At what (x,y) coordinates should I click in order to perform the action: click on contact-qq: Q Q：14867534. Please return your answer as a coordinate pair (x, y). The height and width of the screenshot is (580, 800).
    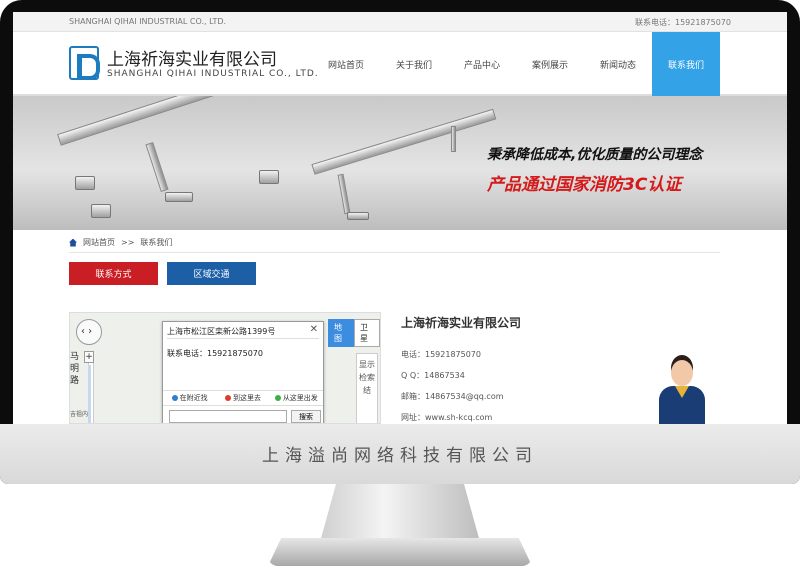
    Looking at the image, I should click on (433, 375).